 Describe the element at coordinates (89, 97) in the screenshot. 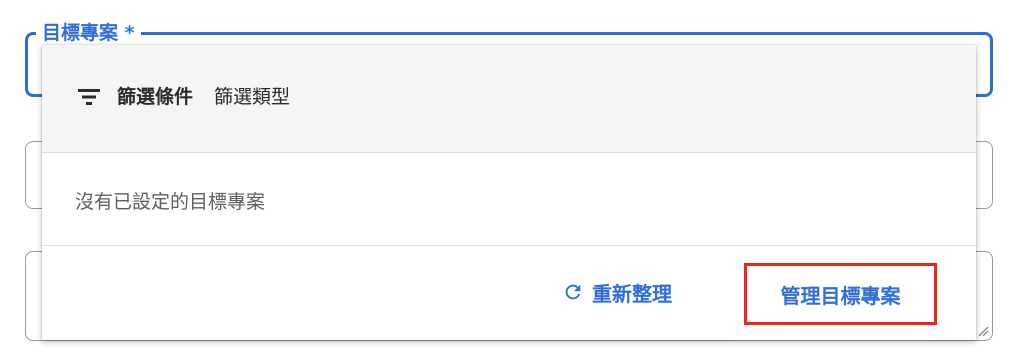

I see `filter-list-icon` at that location.